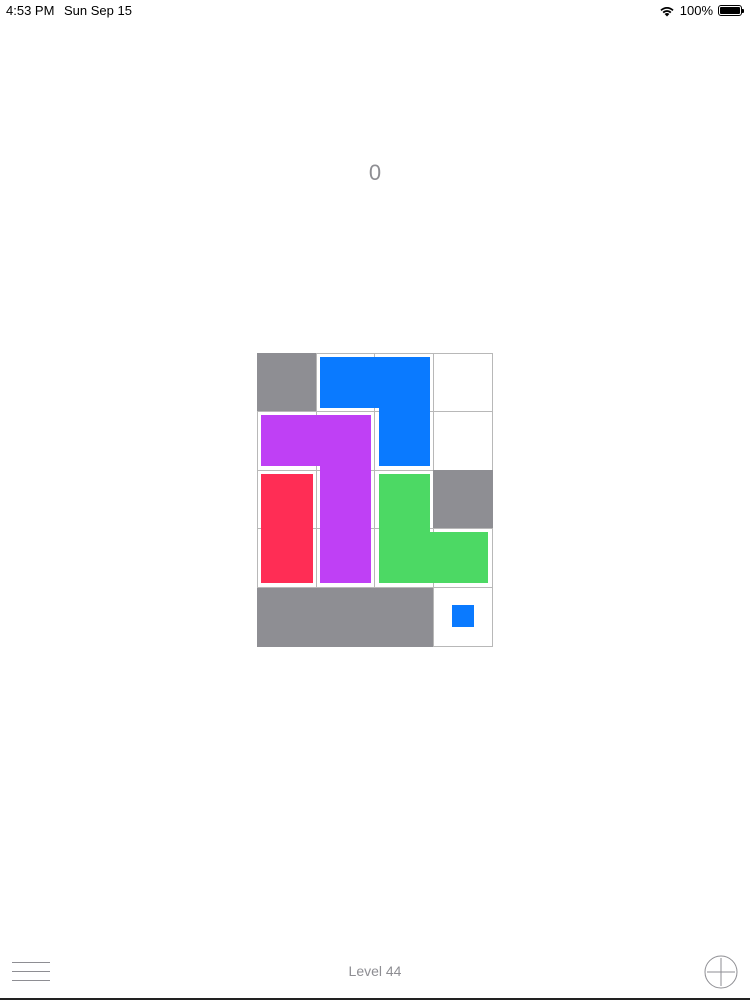 The image size is (750, 1000). I want to click on green-block, so click(375, 500).